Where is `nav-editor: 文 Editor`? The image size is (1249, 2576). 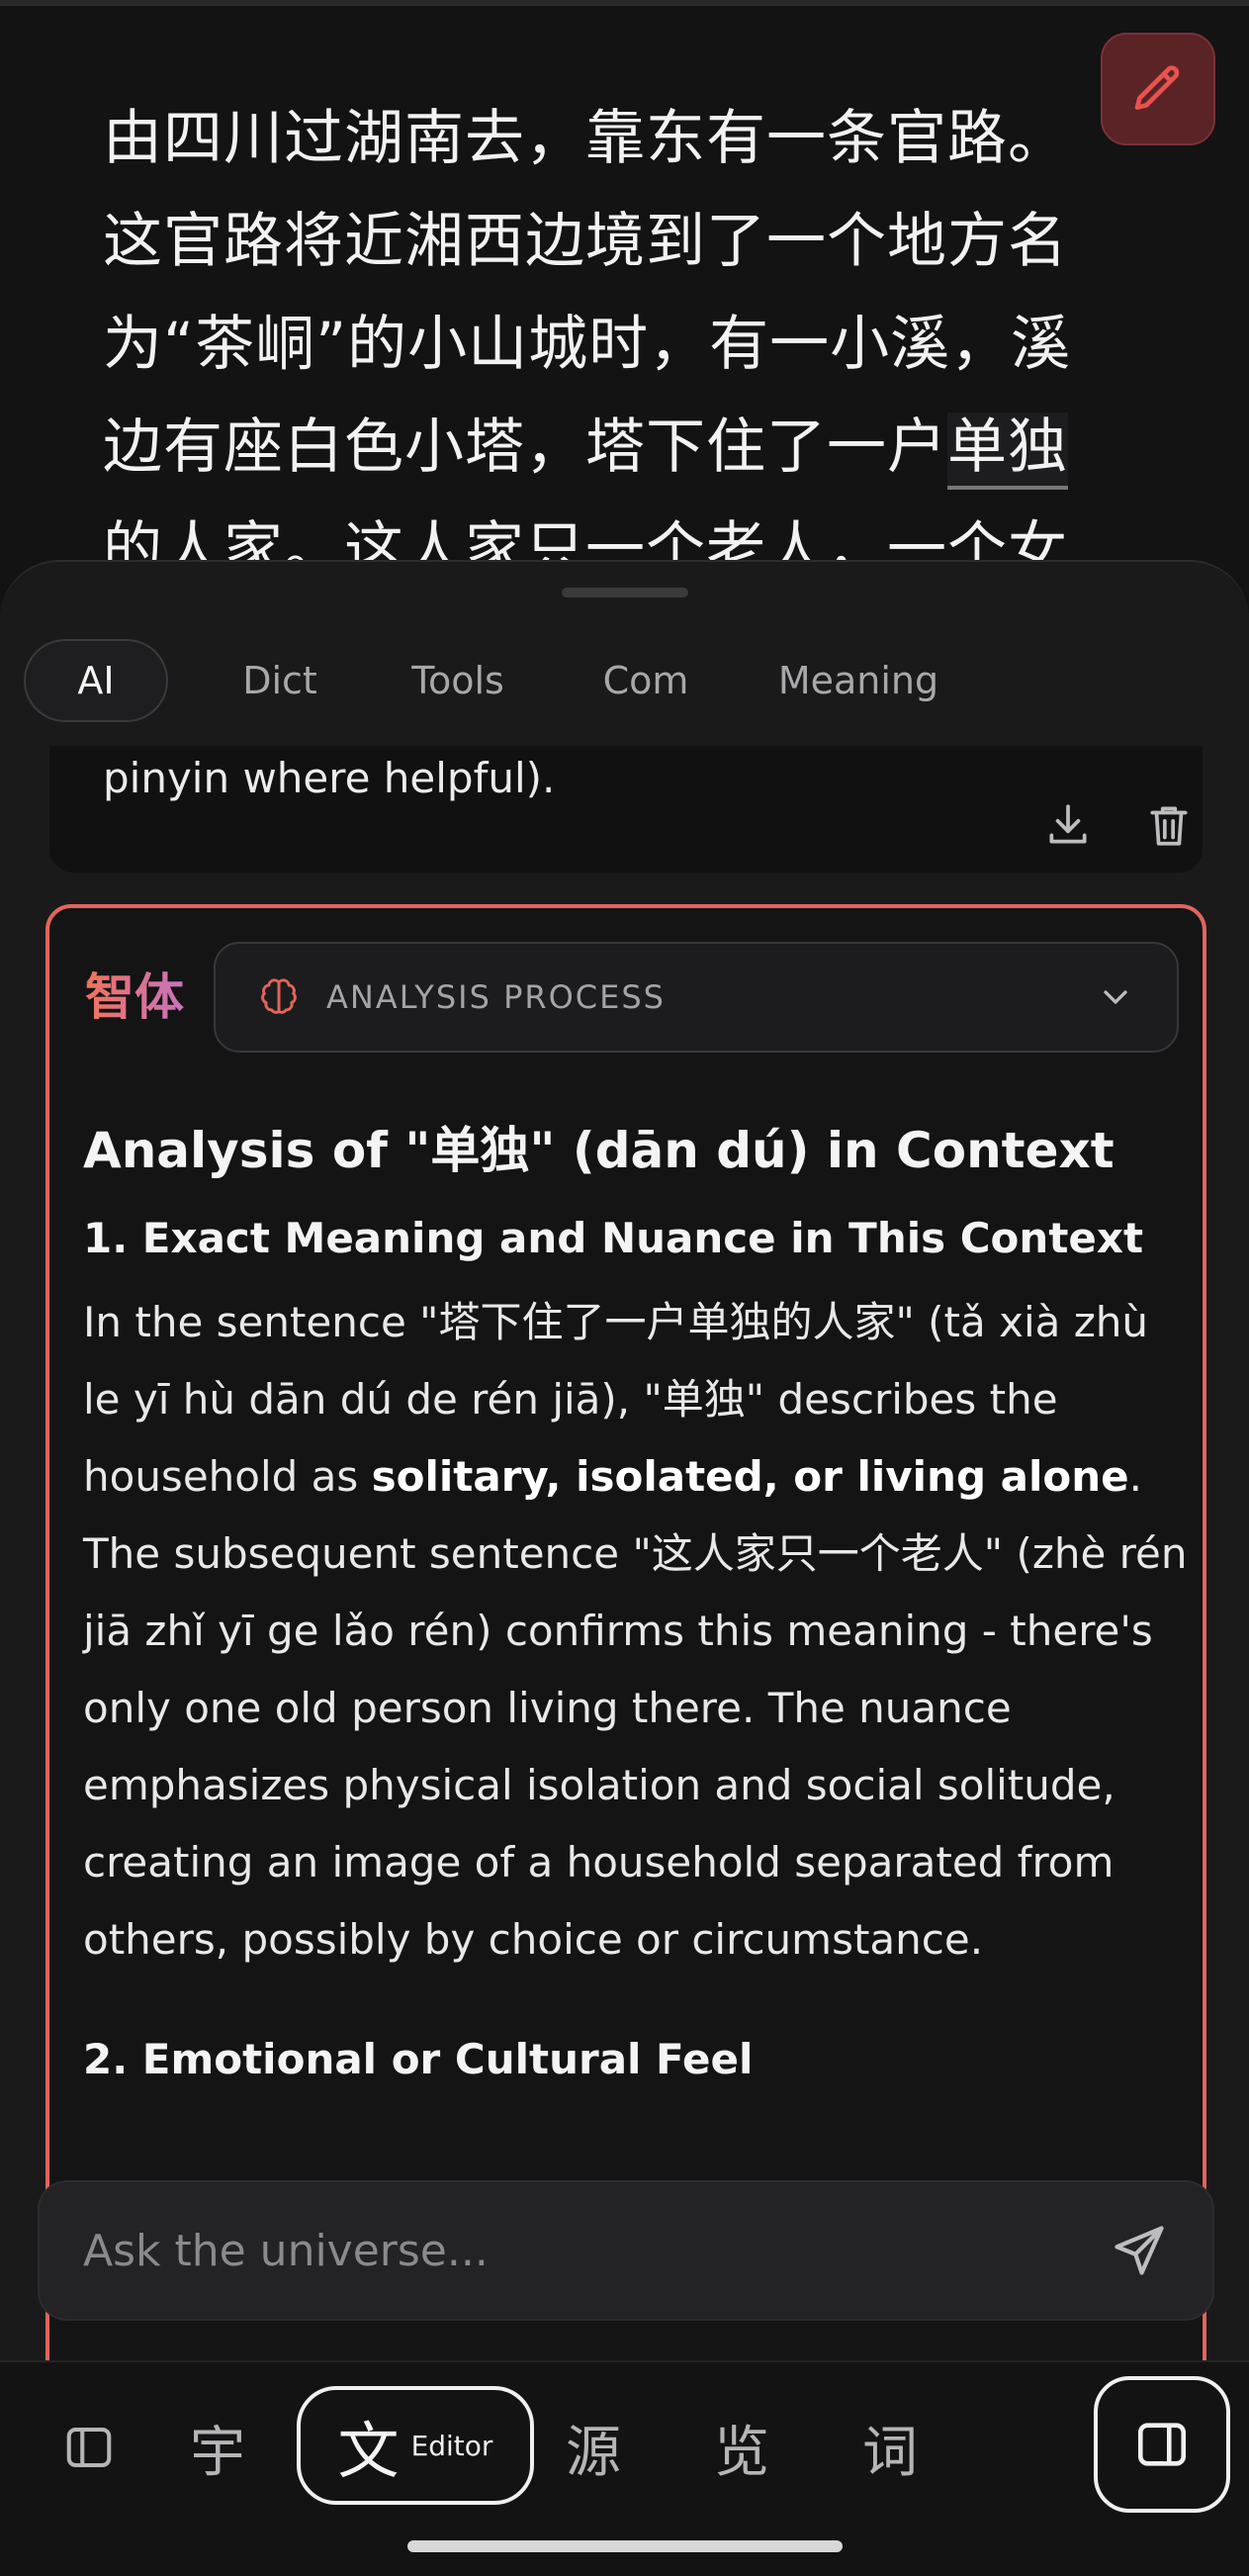
nav-editor: 文 Editor is located at coordinates (415, 2445).